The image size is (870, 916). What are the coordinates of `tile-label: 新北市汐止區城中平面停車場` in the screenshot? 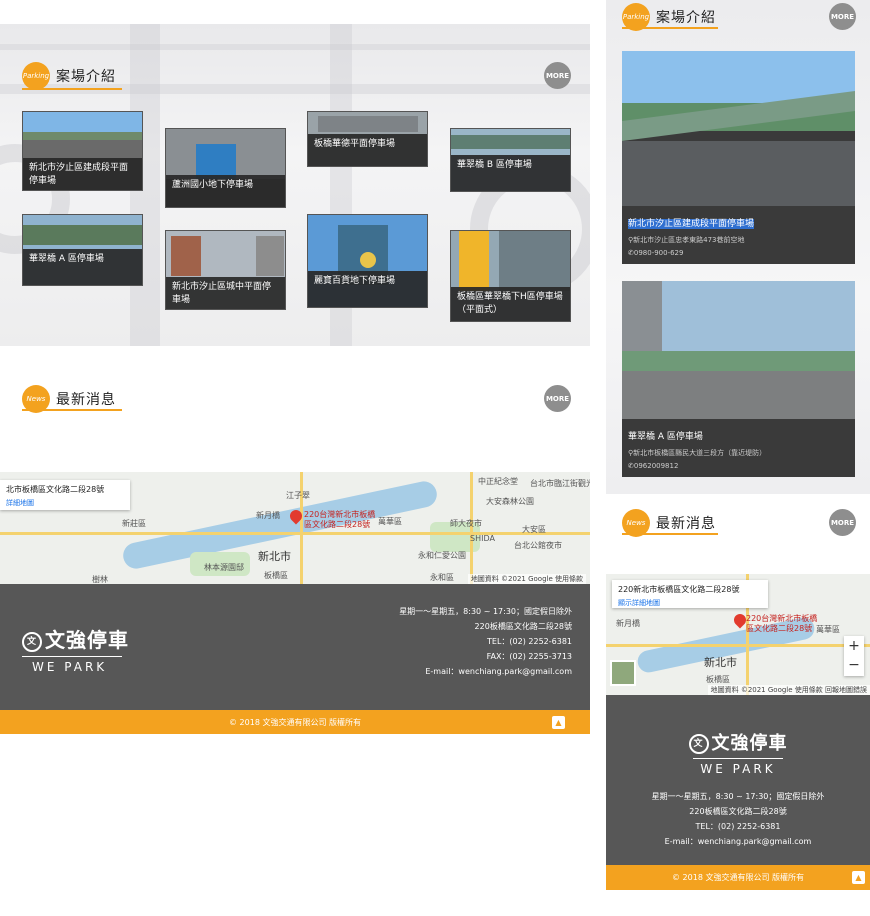 It's located at (225, 293).